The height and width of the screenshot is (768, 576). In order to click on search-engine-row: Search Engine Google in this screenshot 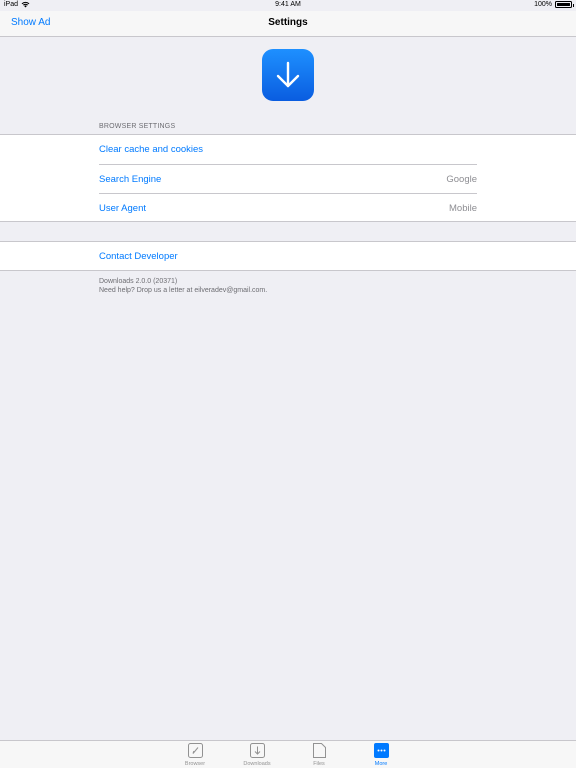, I will do `click(288, 178)`.